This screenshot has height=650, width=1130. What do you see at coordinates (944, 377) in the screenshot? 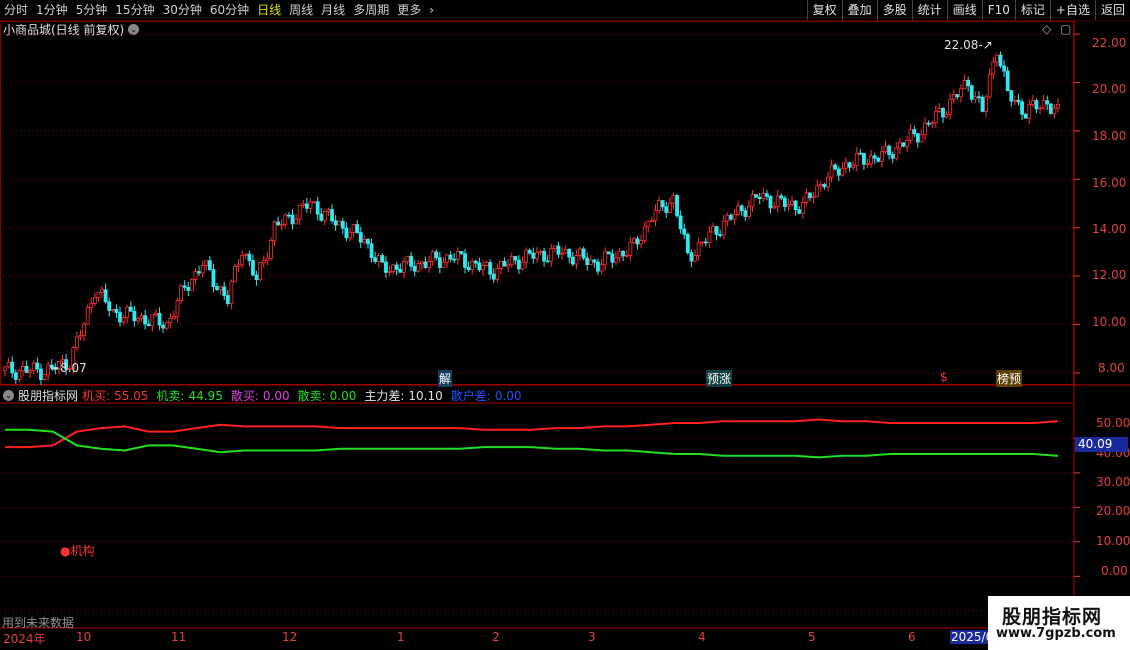
I see `marker-dollar: $` at bounding box center [944, 377].